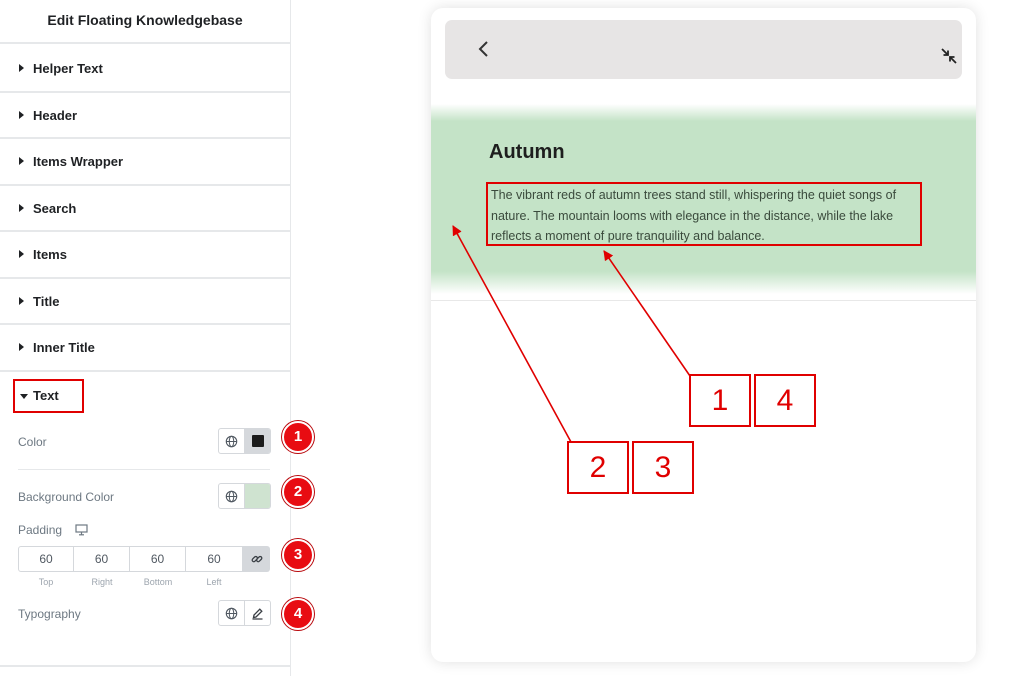  I want to click on link-values-button, so click(256, 559).